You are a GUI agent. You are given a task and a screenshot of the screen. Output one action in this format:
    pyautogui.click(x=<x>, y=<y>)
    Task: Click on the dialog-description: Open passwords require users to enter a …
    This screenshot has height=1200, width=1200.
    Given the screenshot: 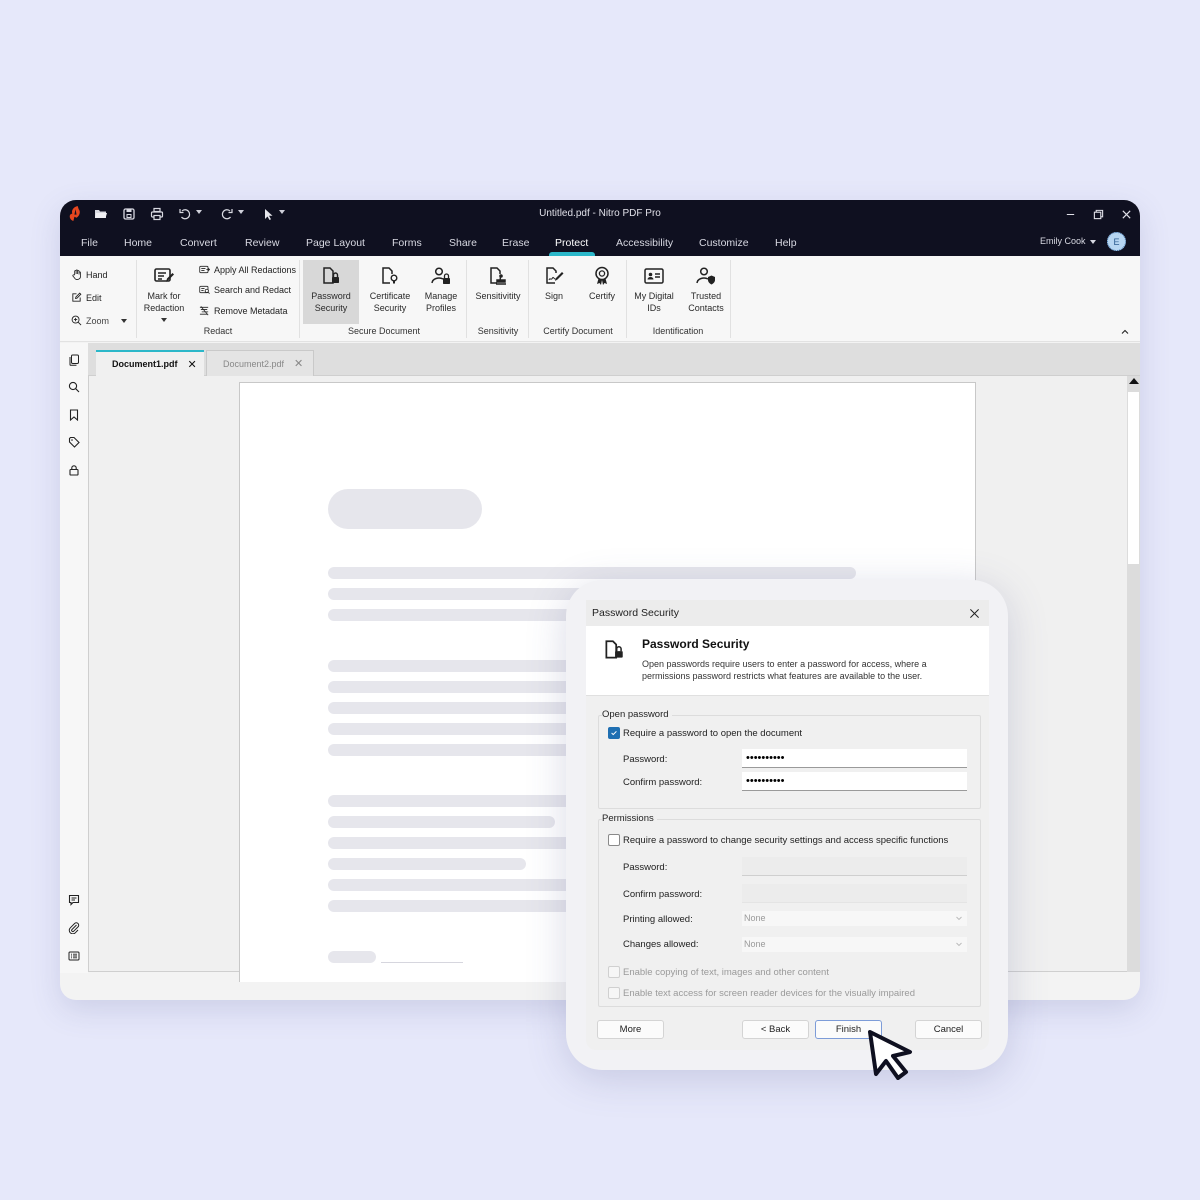 What is the action you would take?
    pyautogui.click(x=784, y=670)
    